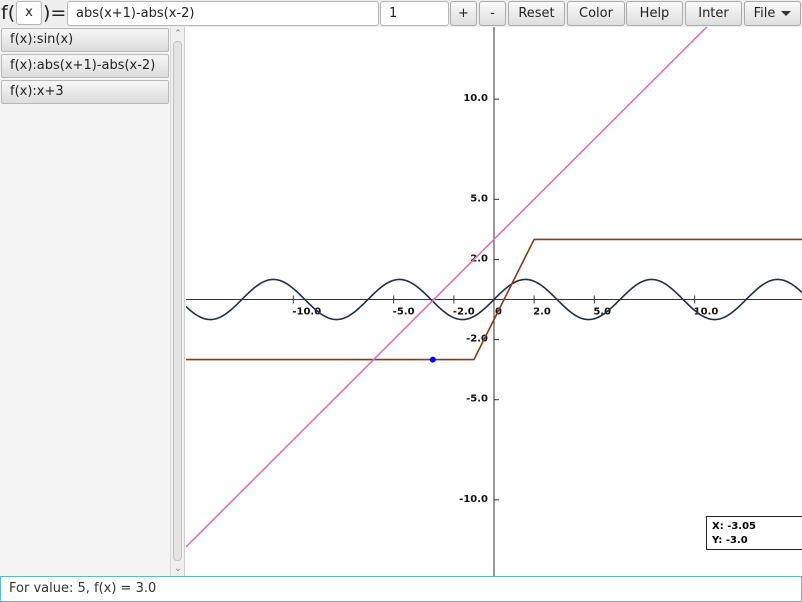 This screenshot has width=802, height=602. Describe the element at coordinates (463, 13) in the screenshot. I see `zoom-in-button: +` at that location.